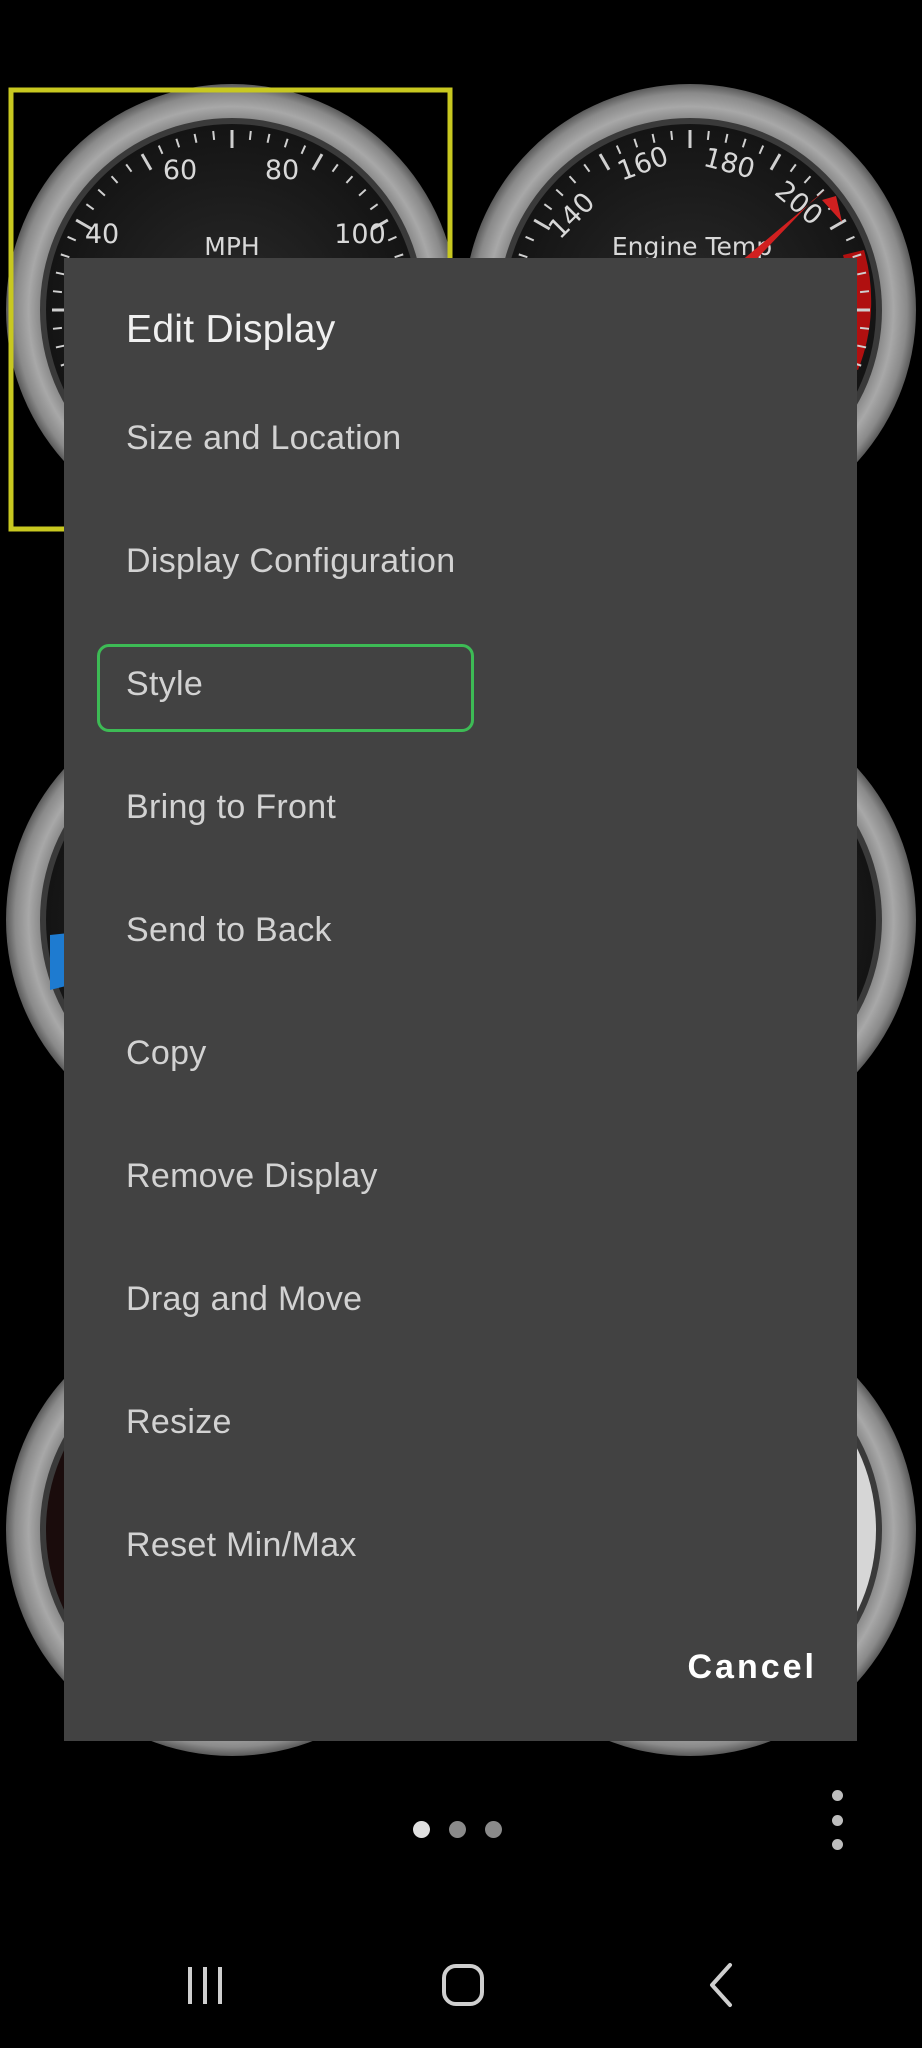 Image resolution: width=922 pixels, height=2048 pixels. I want to click on menu-item-copy: Copy, so click(166, 1053).